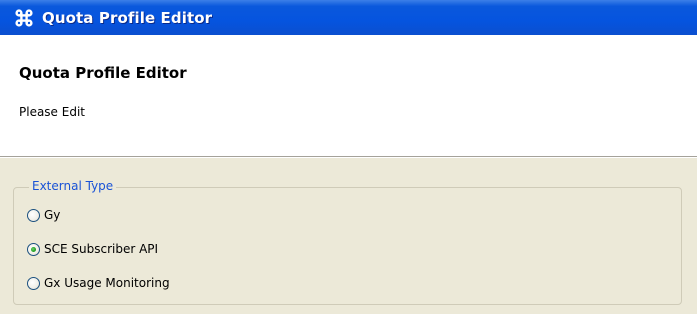 The image size is (697, 314). I want to click on radio-option-gy: Gy, so click(43, 215).